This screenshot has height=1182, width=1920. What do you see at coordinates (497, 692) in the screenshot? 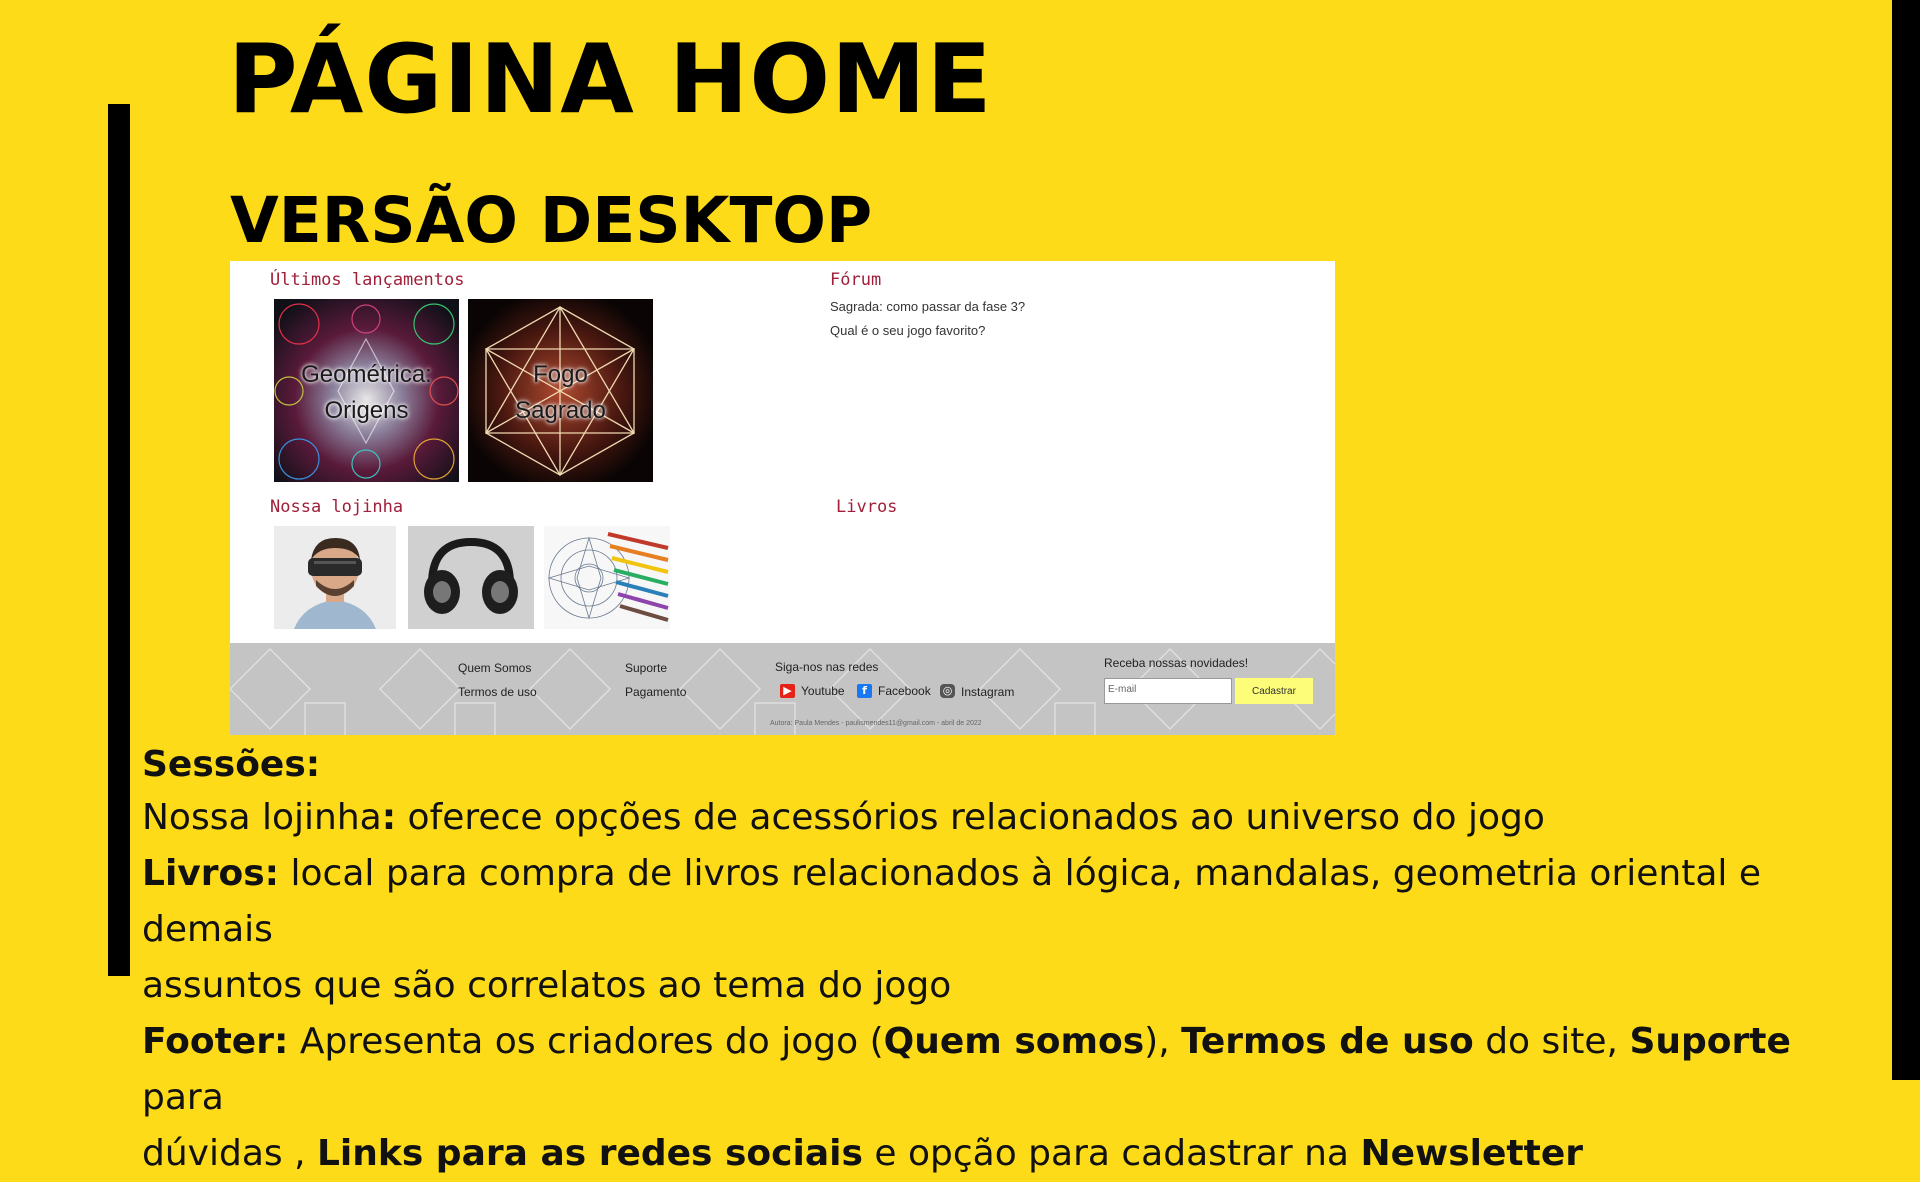
I see `footer-link-termos: Termos de uso` at bounding box center [497, 692].